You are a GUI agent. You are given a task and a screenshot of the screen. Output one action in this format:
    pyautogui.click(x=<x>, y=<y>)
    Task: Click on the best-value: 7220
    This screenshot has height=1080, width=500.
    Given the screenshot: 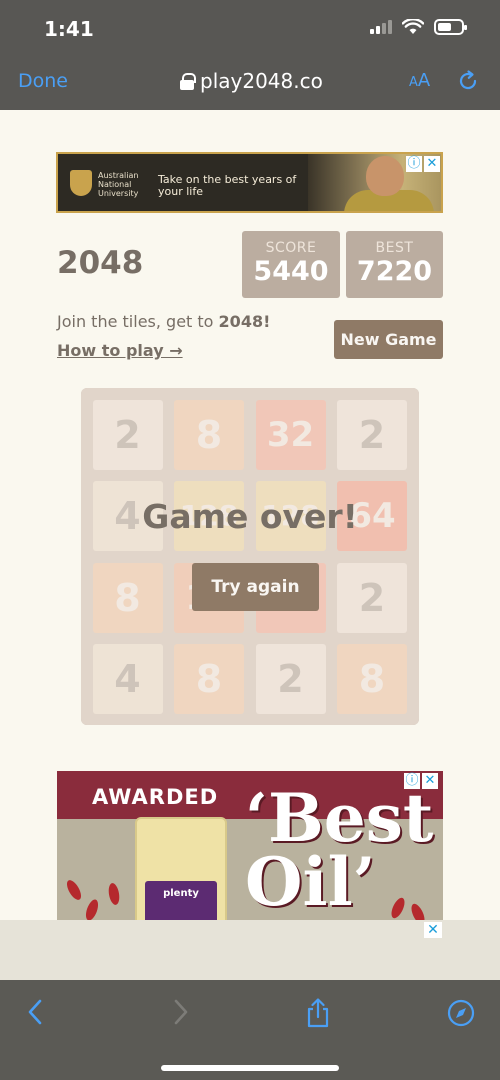 What is the action you would take?
    pyautogui.click(x=394, y=271)
    